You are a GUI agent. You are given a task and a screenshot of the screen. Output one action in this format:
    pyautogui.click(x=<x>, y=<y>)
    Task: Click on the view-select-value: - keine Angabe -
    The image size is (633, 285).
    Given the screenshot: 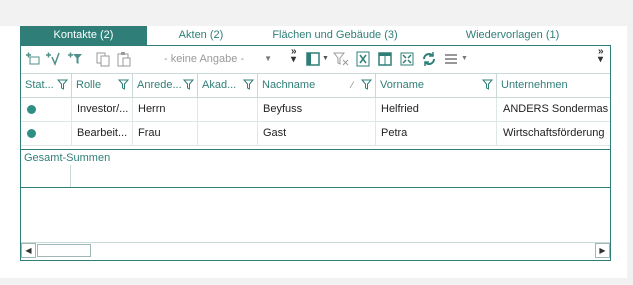 What is the action you would take?
    pyautogui.click(x=204, y=59)
    